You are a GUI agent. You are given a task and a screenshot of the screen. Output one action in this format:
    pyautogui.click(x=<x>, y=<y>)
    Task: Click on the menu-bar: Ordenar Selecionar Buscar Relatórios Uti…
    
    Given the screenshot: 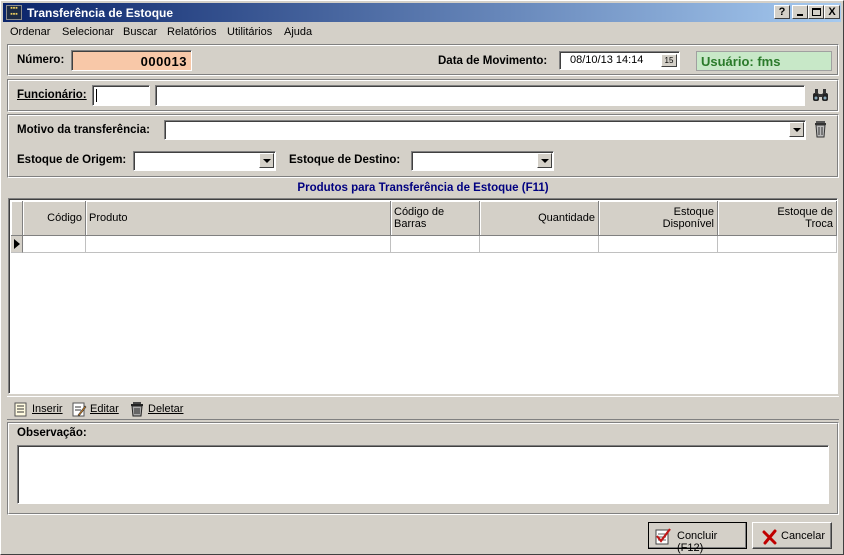 What is the action you would take?
    pyautogui.click(x=422, y=32)
    